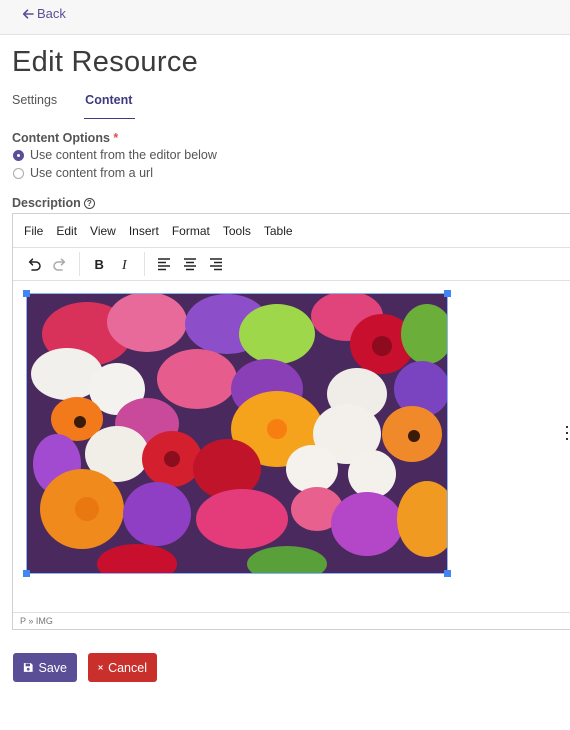  I want to click on description-label: Description?, so click(53, 203).